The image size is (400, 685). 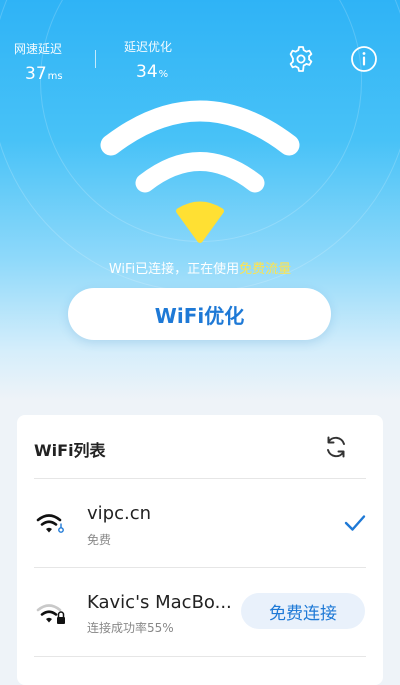 I want to click on info-icon, so click(x=364, y=59).